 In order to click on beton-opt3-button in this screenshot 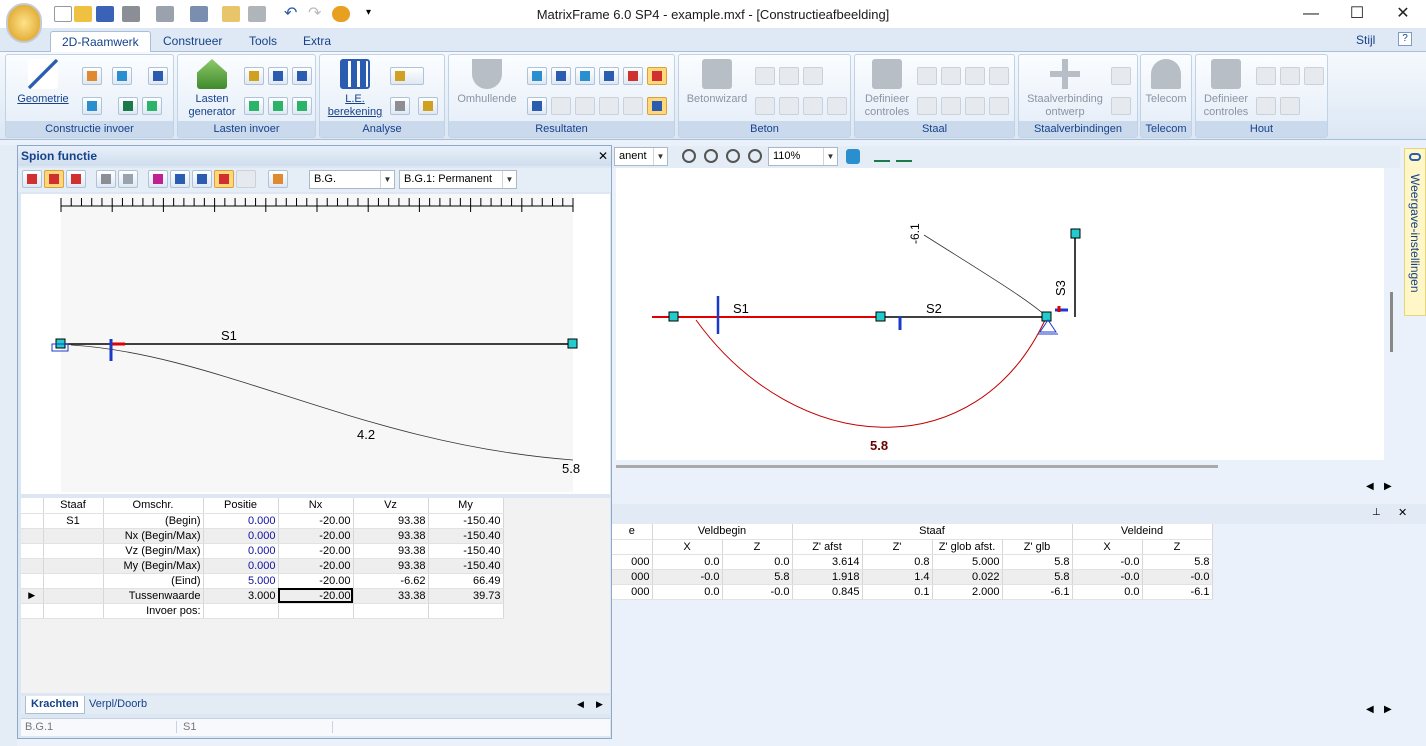, I will do `click(813, 76)`.